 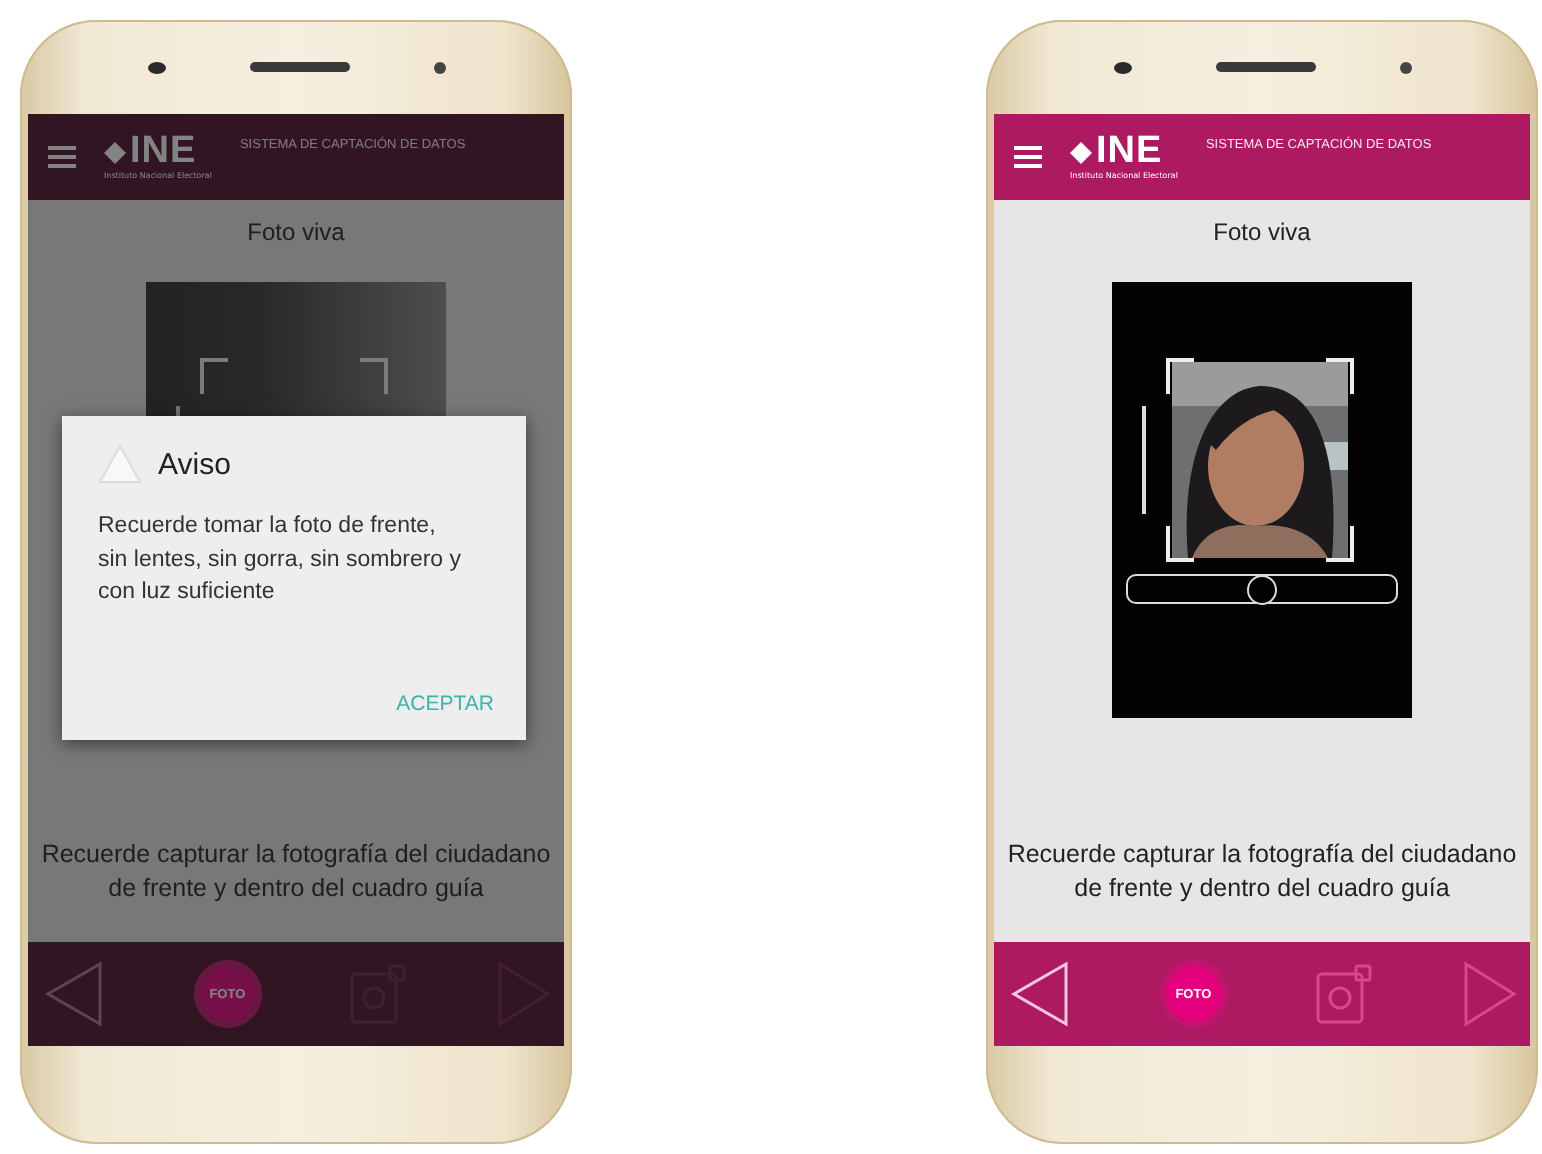 What do you see at coordinates (194, 464) in the screenshot?
I see `dialog-title: Aviso` at bounding box center [194, 464].